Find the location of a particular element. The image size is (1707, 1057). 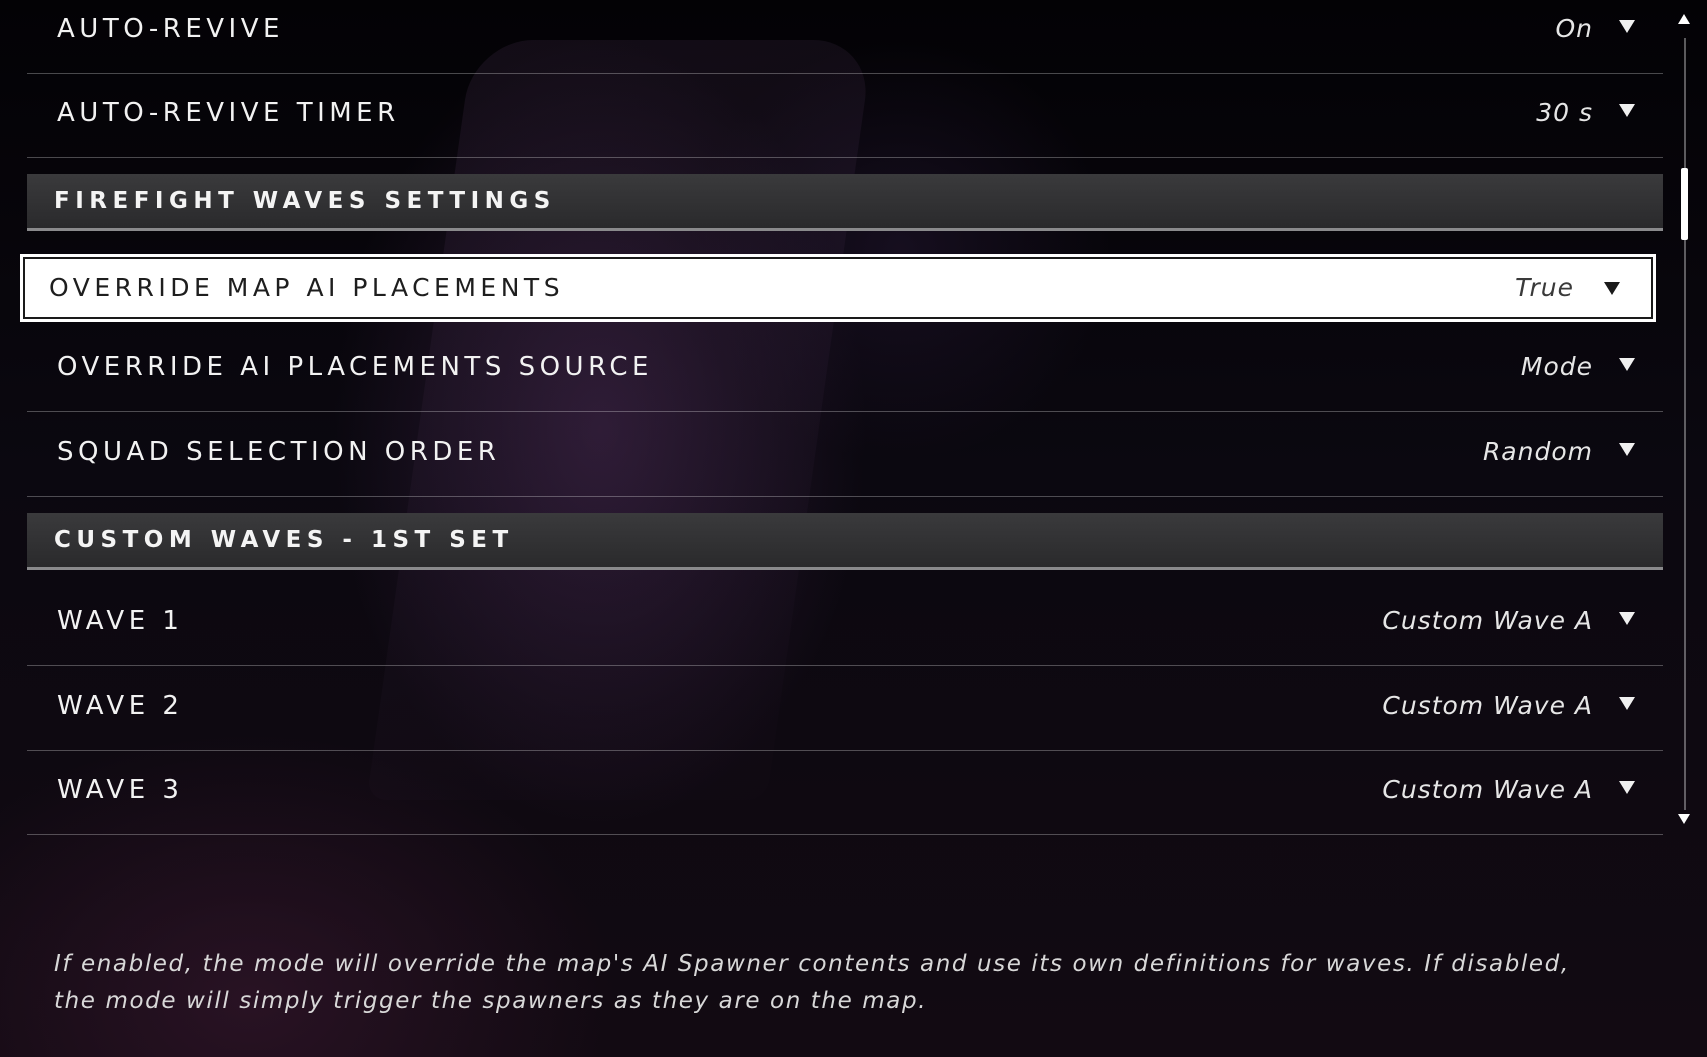

setting-row-auto-revive: AUTO-REVIVE On is located at coordinates (845, 37).